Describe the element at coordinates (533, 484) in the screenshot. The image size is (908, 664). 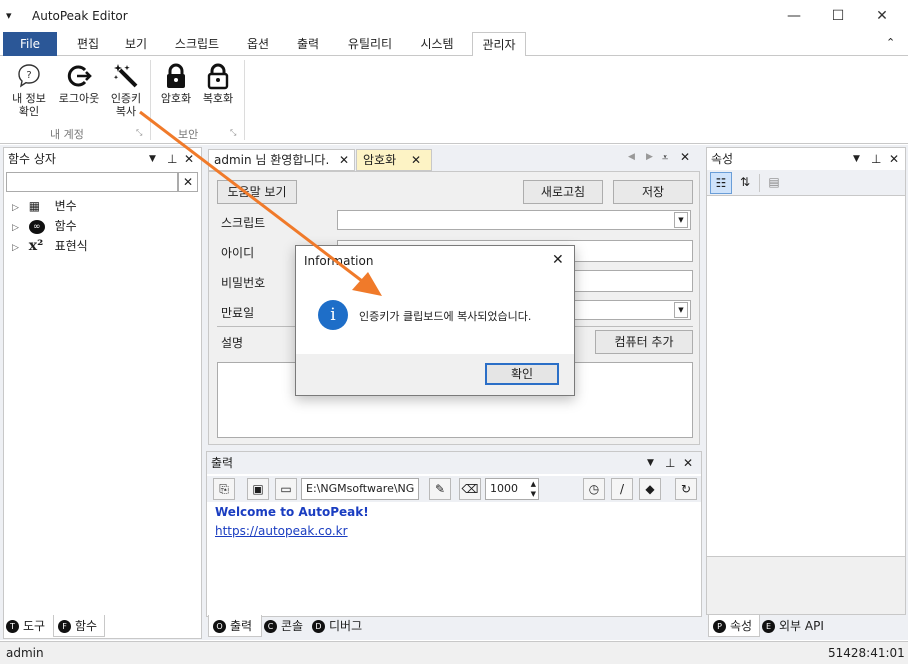
I see `stepper-up-icon: ▲` at that location.